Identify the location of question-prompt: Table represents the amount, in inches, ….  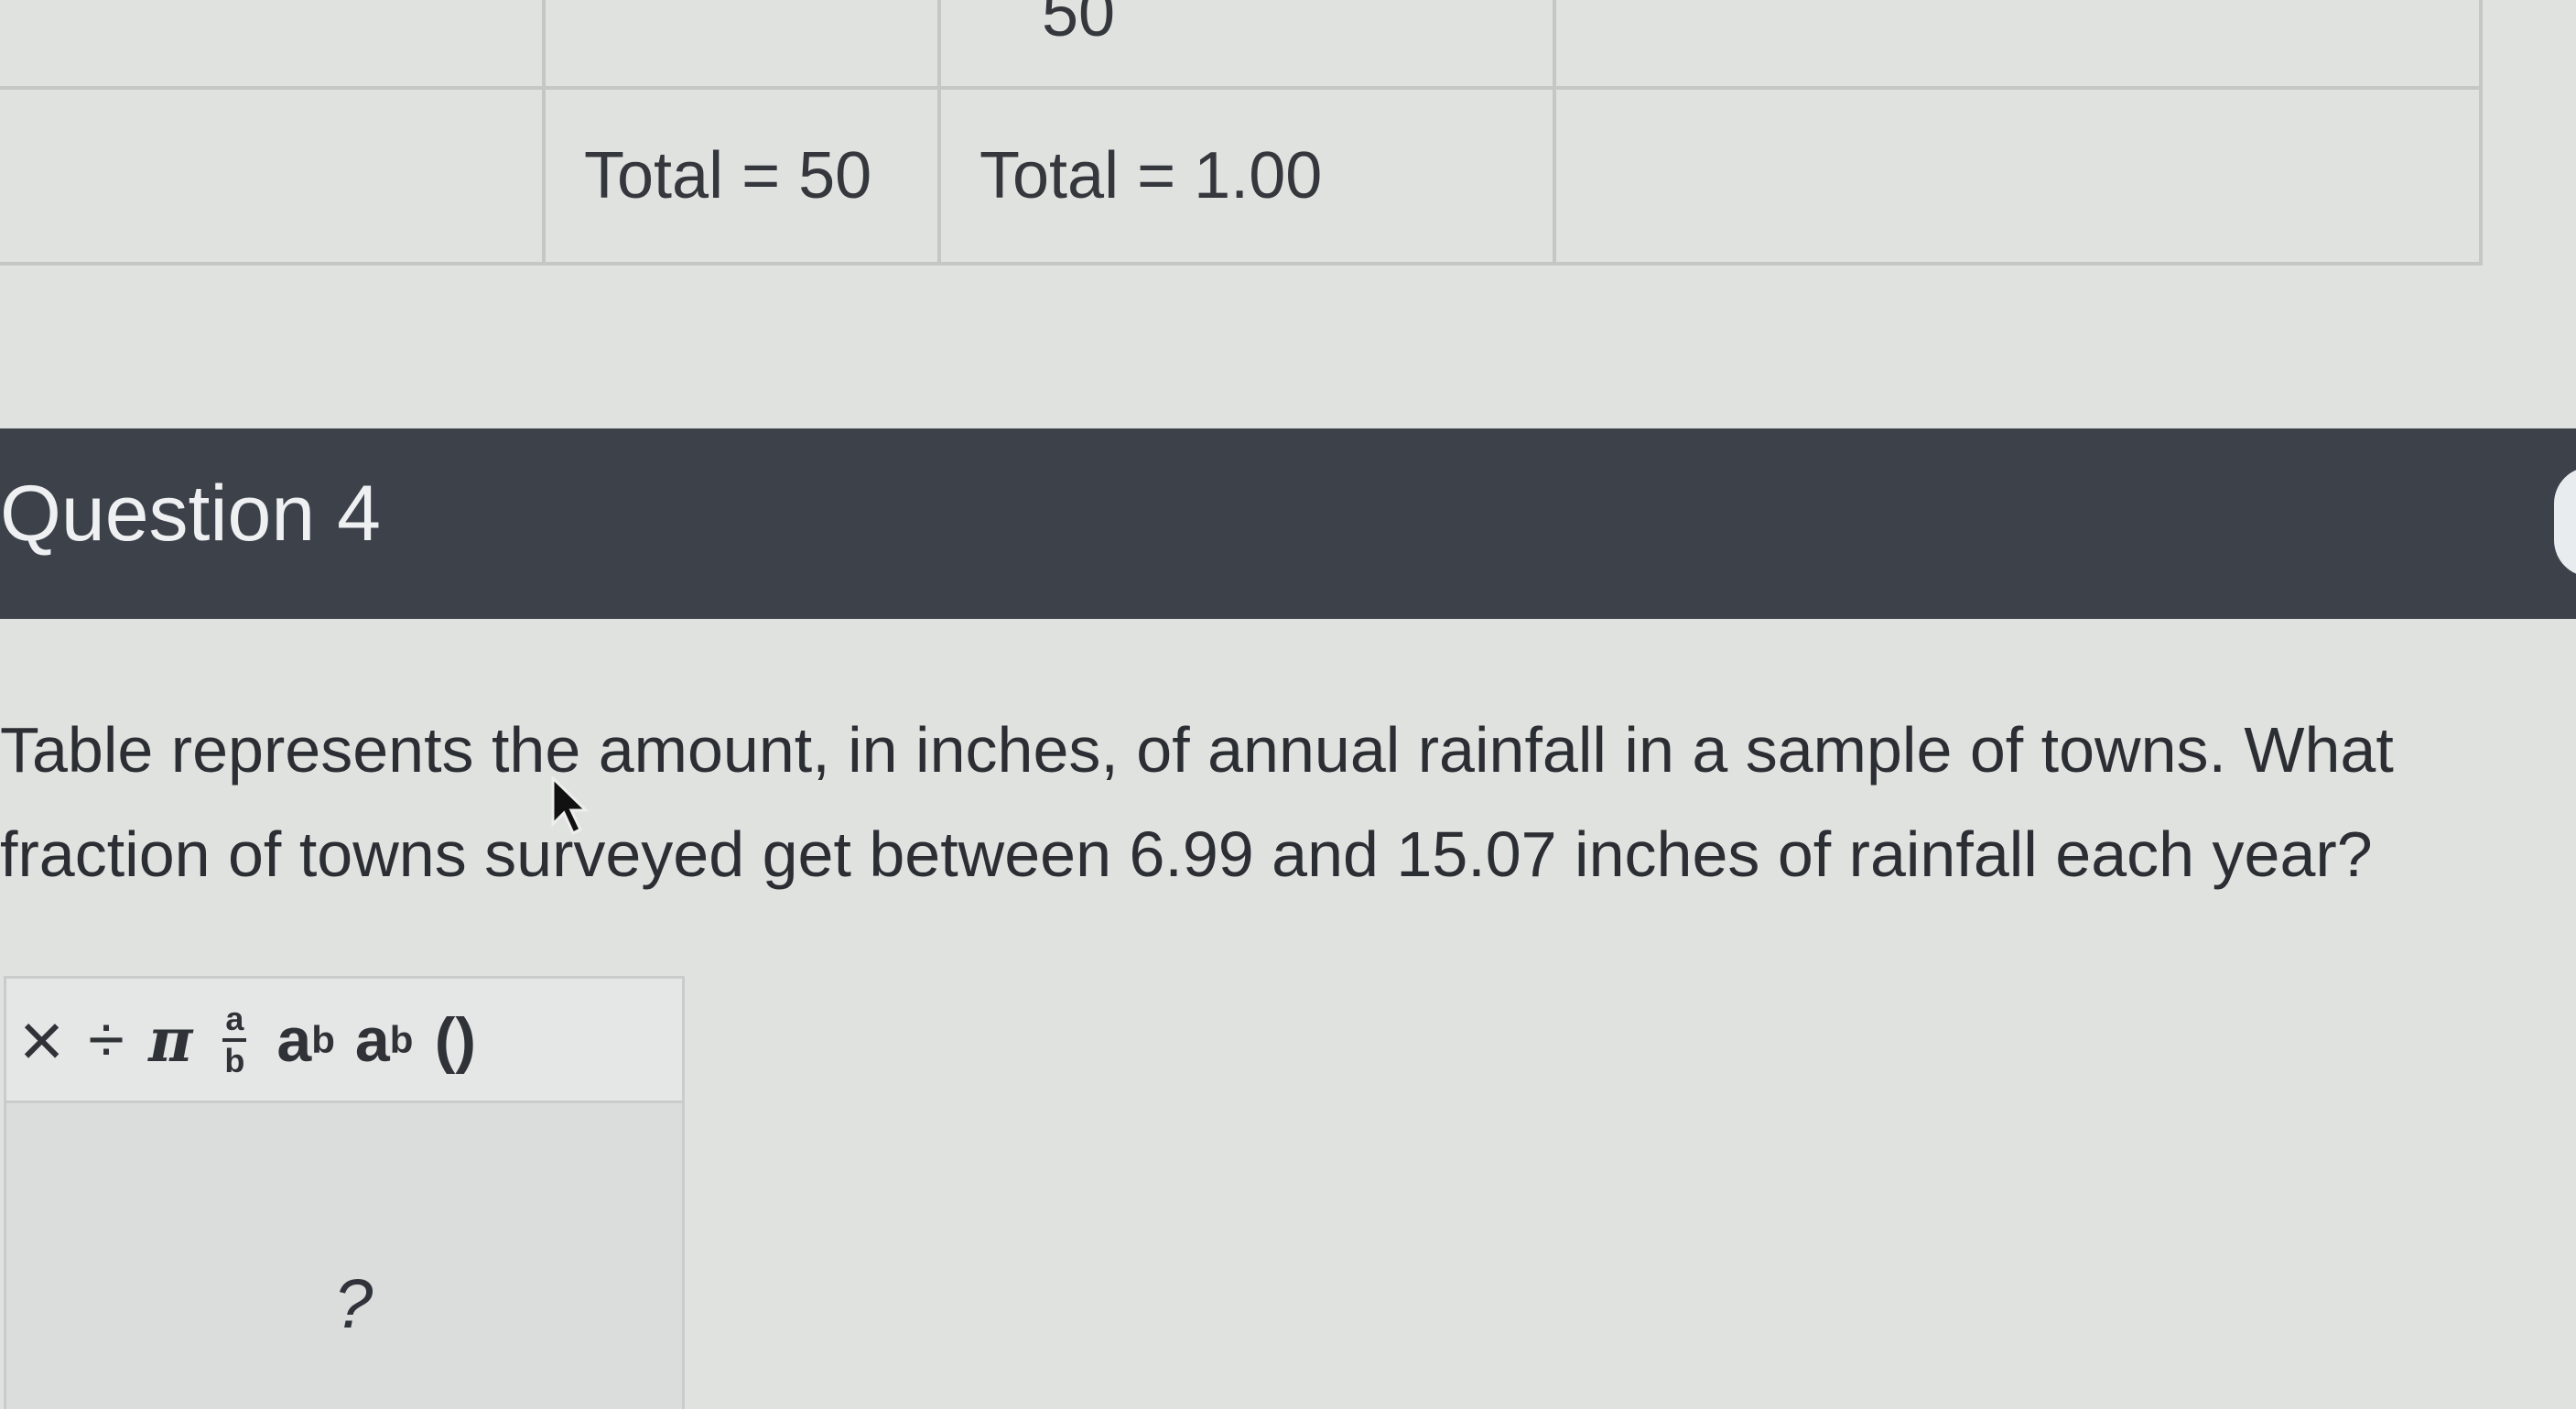
(1288, 802).